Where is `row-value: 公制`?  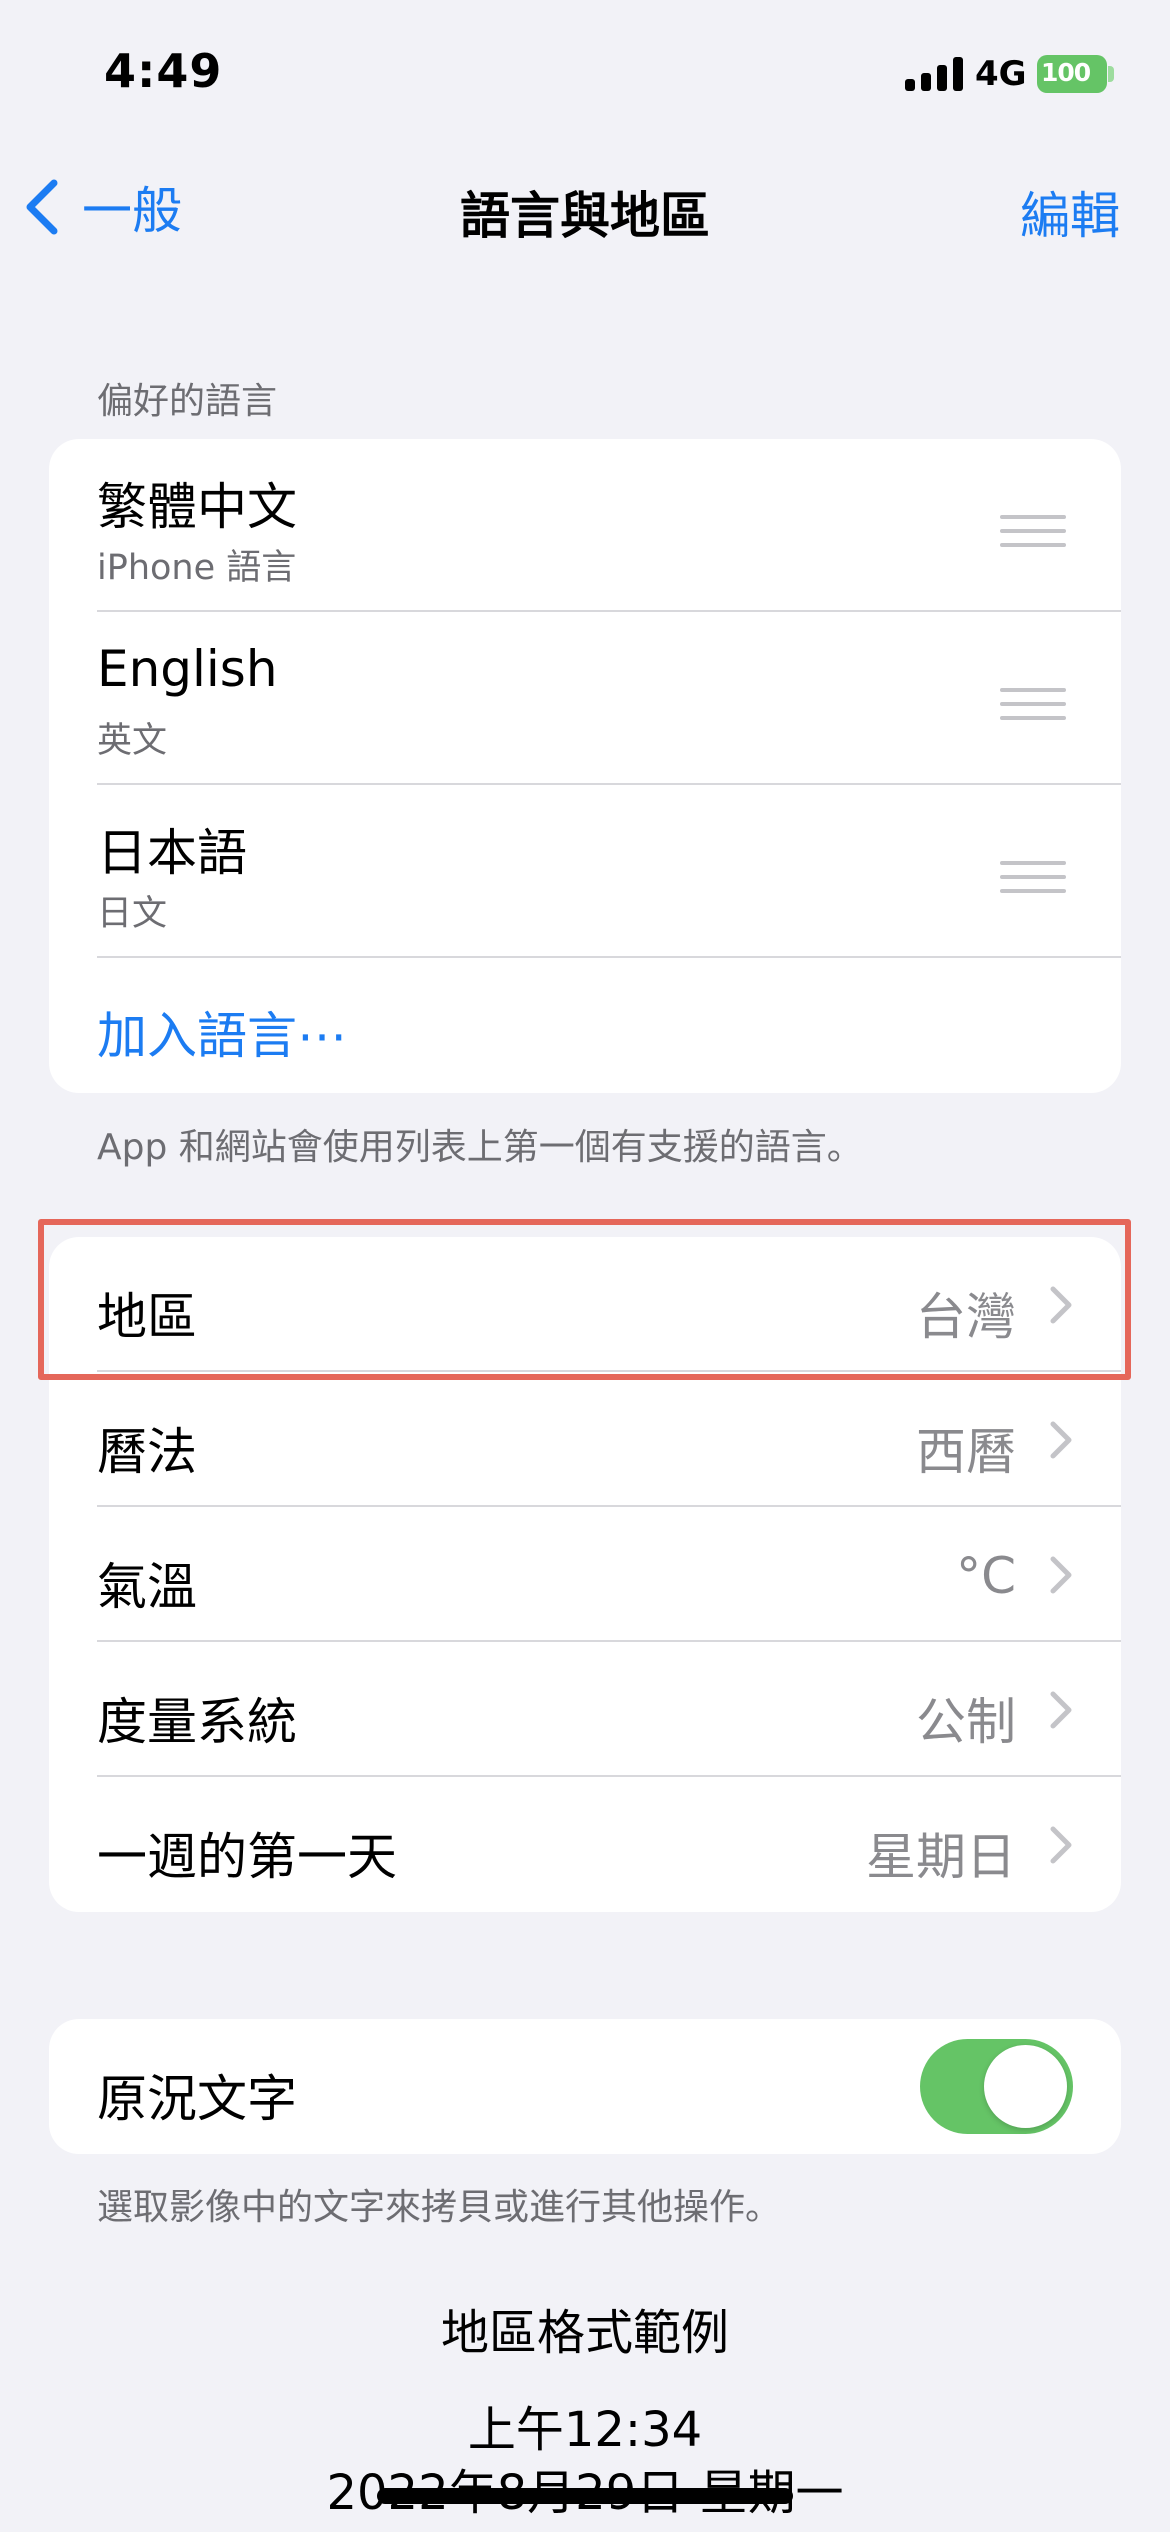 row-value: 公制 is located at coordinates (966, 1722).